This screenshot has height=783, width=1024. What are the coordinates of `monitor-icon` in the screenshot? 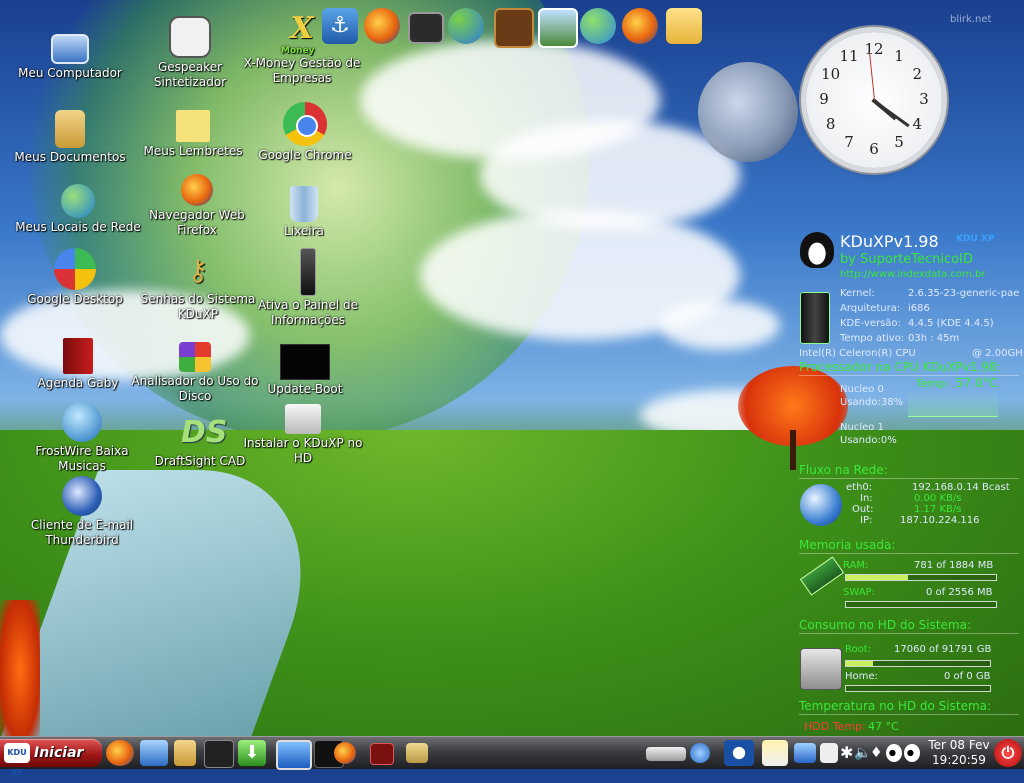 It's located at (219, 754).